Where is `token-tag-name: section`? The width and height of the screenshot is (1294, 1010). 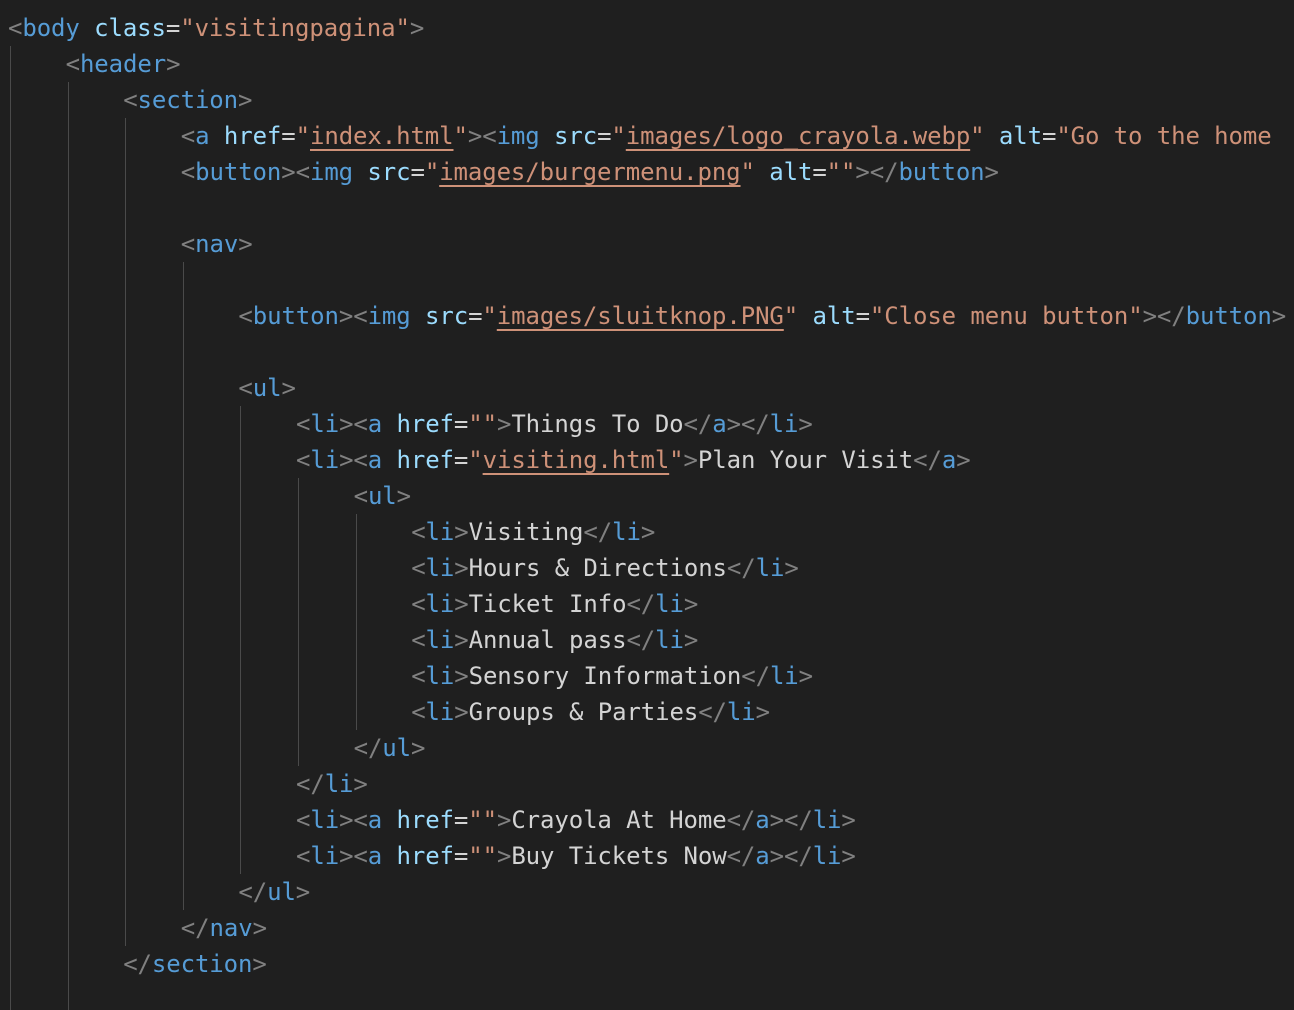 token-tag-name: section is located at coordinates (202, 964).